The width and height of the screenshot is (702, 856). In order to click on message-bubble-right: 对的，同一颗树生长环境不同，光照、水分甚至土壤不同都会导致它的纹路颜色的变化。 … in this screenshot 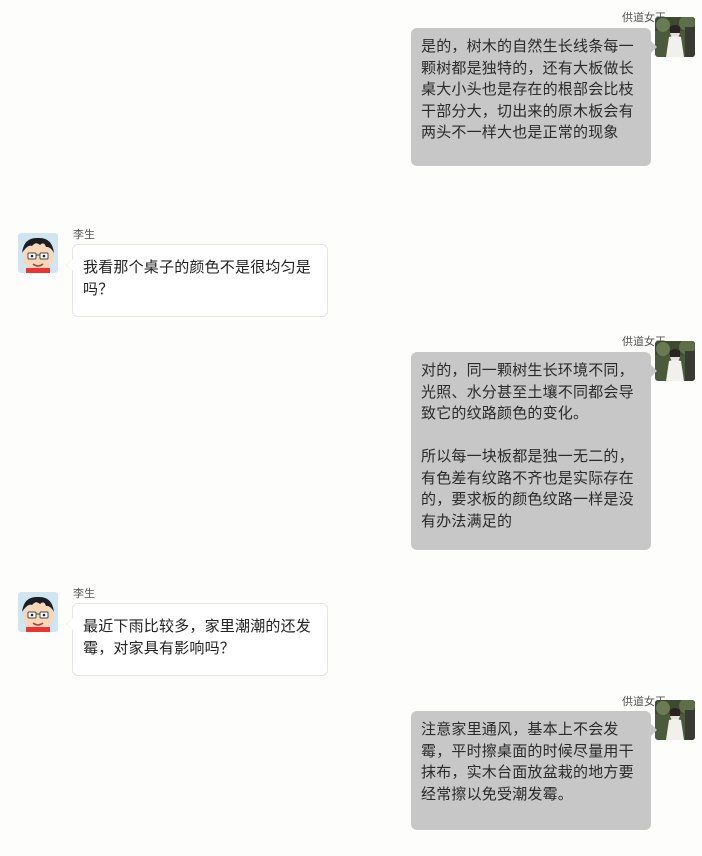, I will do `click(534, 451)`.